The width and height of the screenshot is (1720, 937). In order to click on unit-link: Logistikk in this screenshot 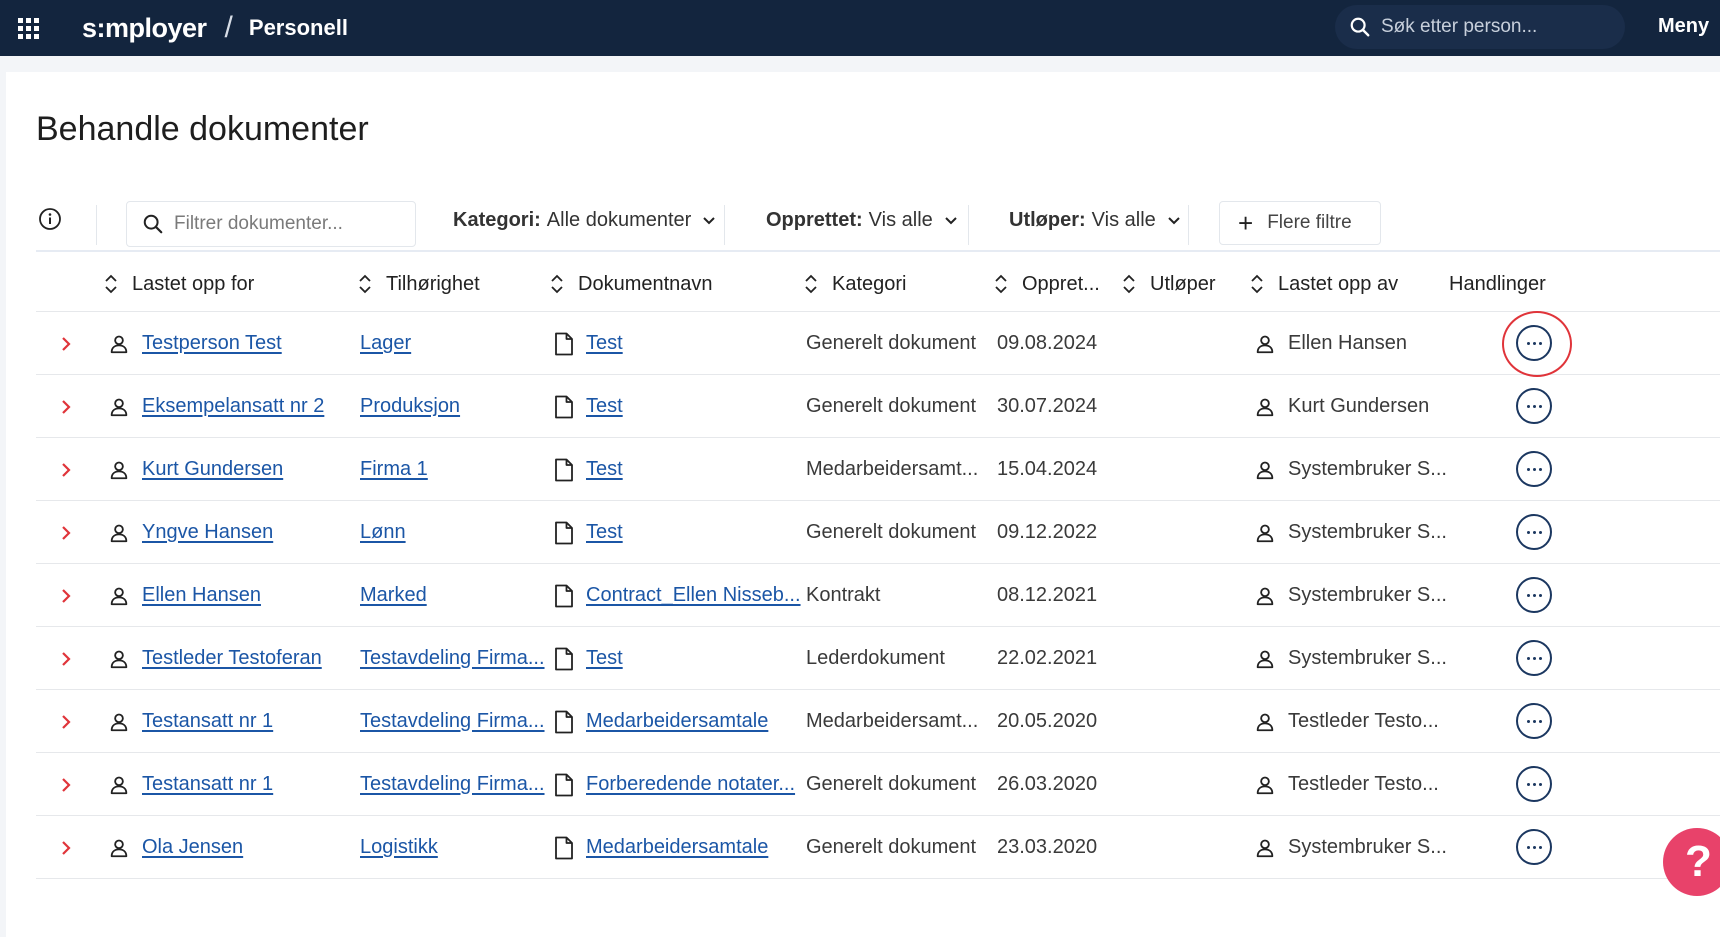, I will do `click(399, 847)`.